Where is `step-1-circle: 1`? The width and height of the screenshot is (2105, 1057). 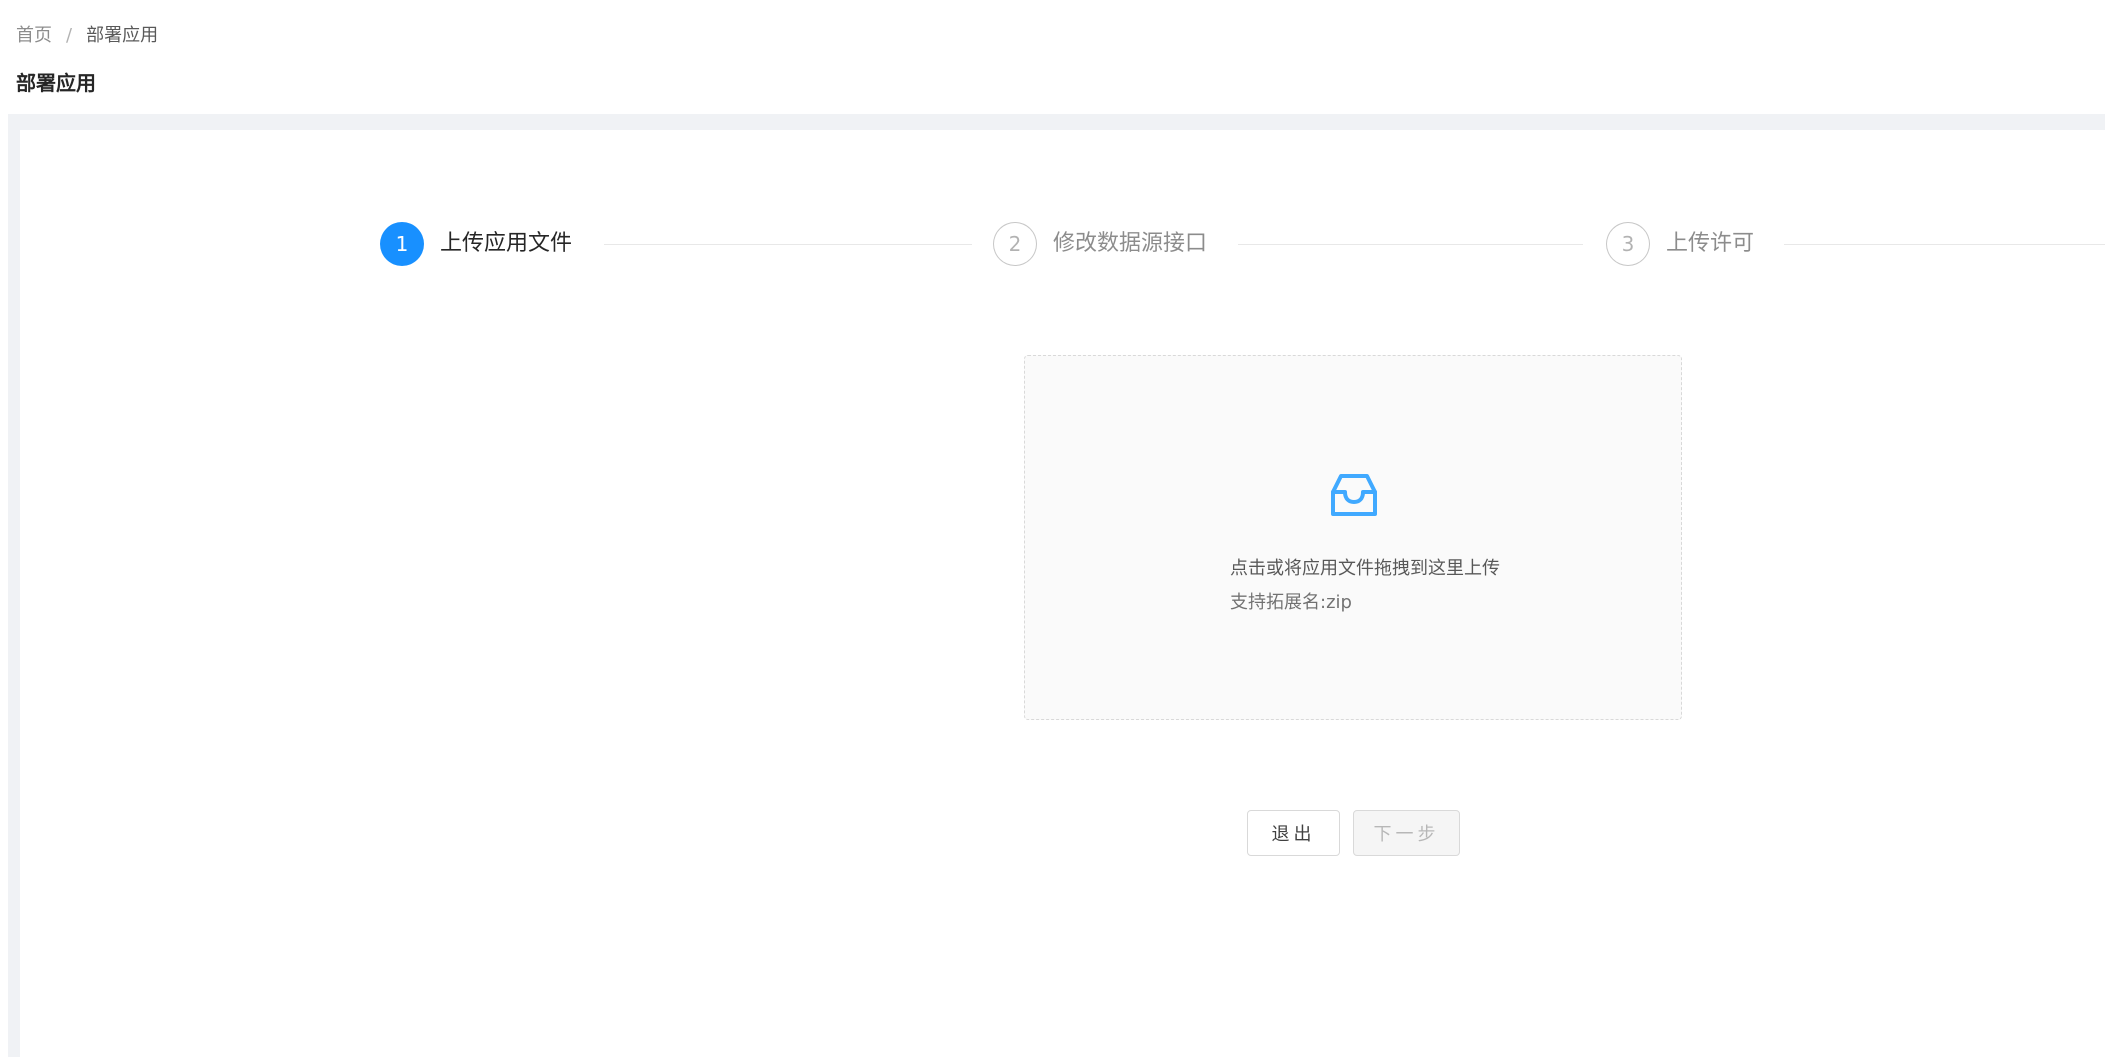 step-1-circle: 1 is located at coordinates (402, 244).